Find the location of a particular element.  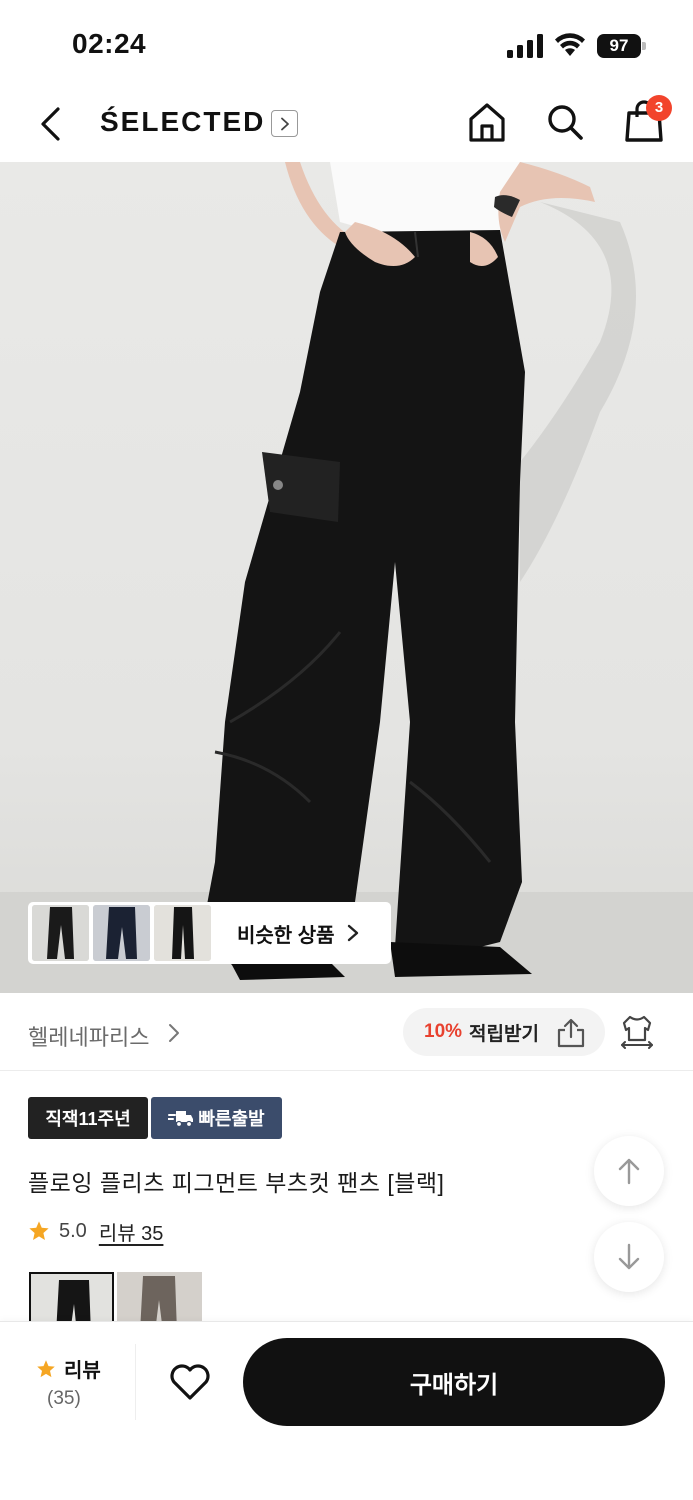

battery-cap is located at coordinates (644, 46).